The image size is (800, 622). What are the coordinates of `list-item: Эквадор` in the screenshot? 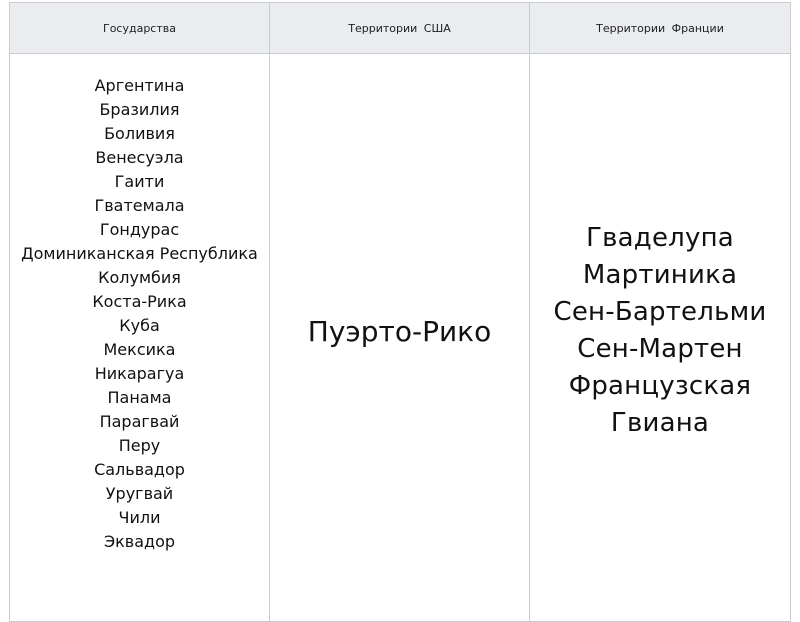 It's located at (139, 541).